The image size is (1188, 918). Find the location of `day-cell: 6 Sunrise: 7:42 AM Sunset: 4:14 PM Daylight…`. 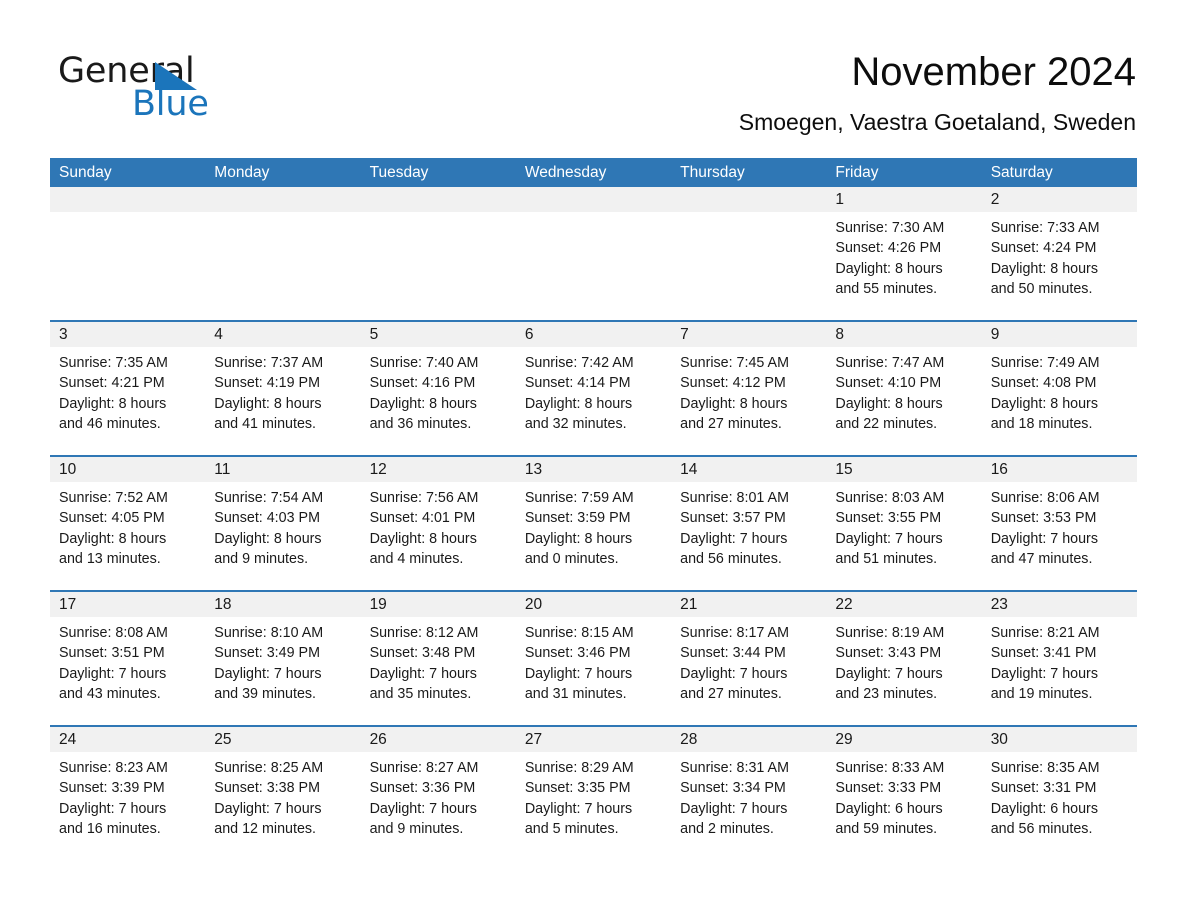

day-cell: 6 Sunrise: 7:42 AM Sunset: 4:14 PM Daylight… is located at coordinates (593, 388).